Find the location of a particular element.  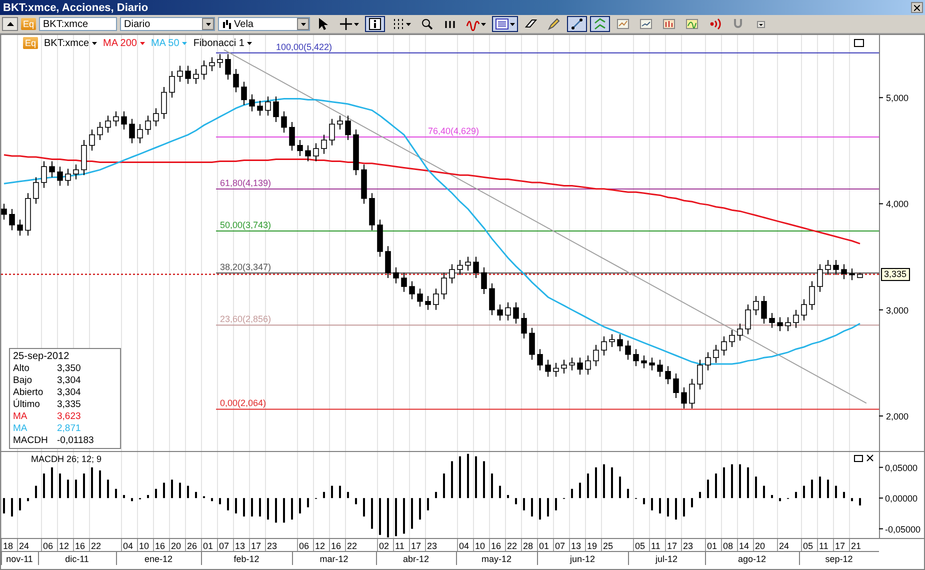

day-label: 25 is located at coordinates (608, 546).